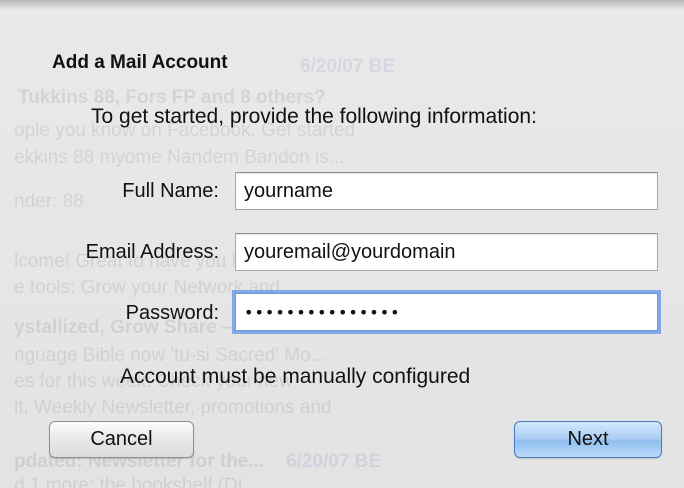 This screenshot has height=488, width=684. What do you see at coordinates (173, 407) in the screenshot?
I see `bg-line: lt, Weekly Newsletter, promotions and` at bounding box center [173, 407].